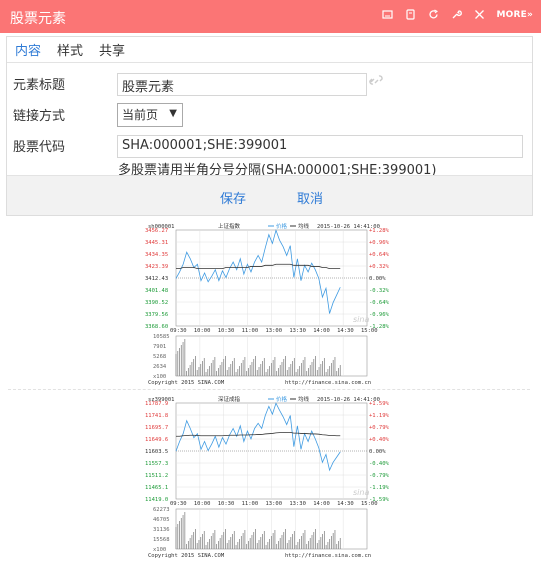 The width and height of the screenshot is (541, 572). What do you see at coordinates (161, 530) in the screenshot?
I see `volume-tick-label: 31136` at bounding box center [161, 530].